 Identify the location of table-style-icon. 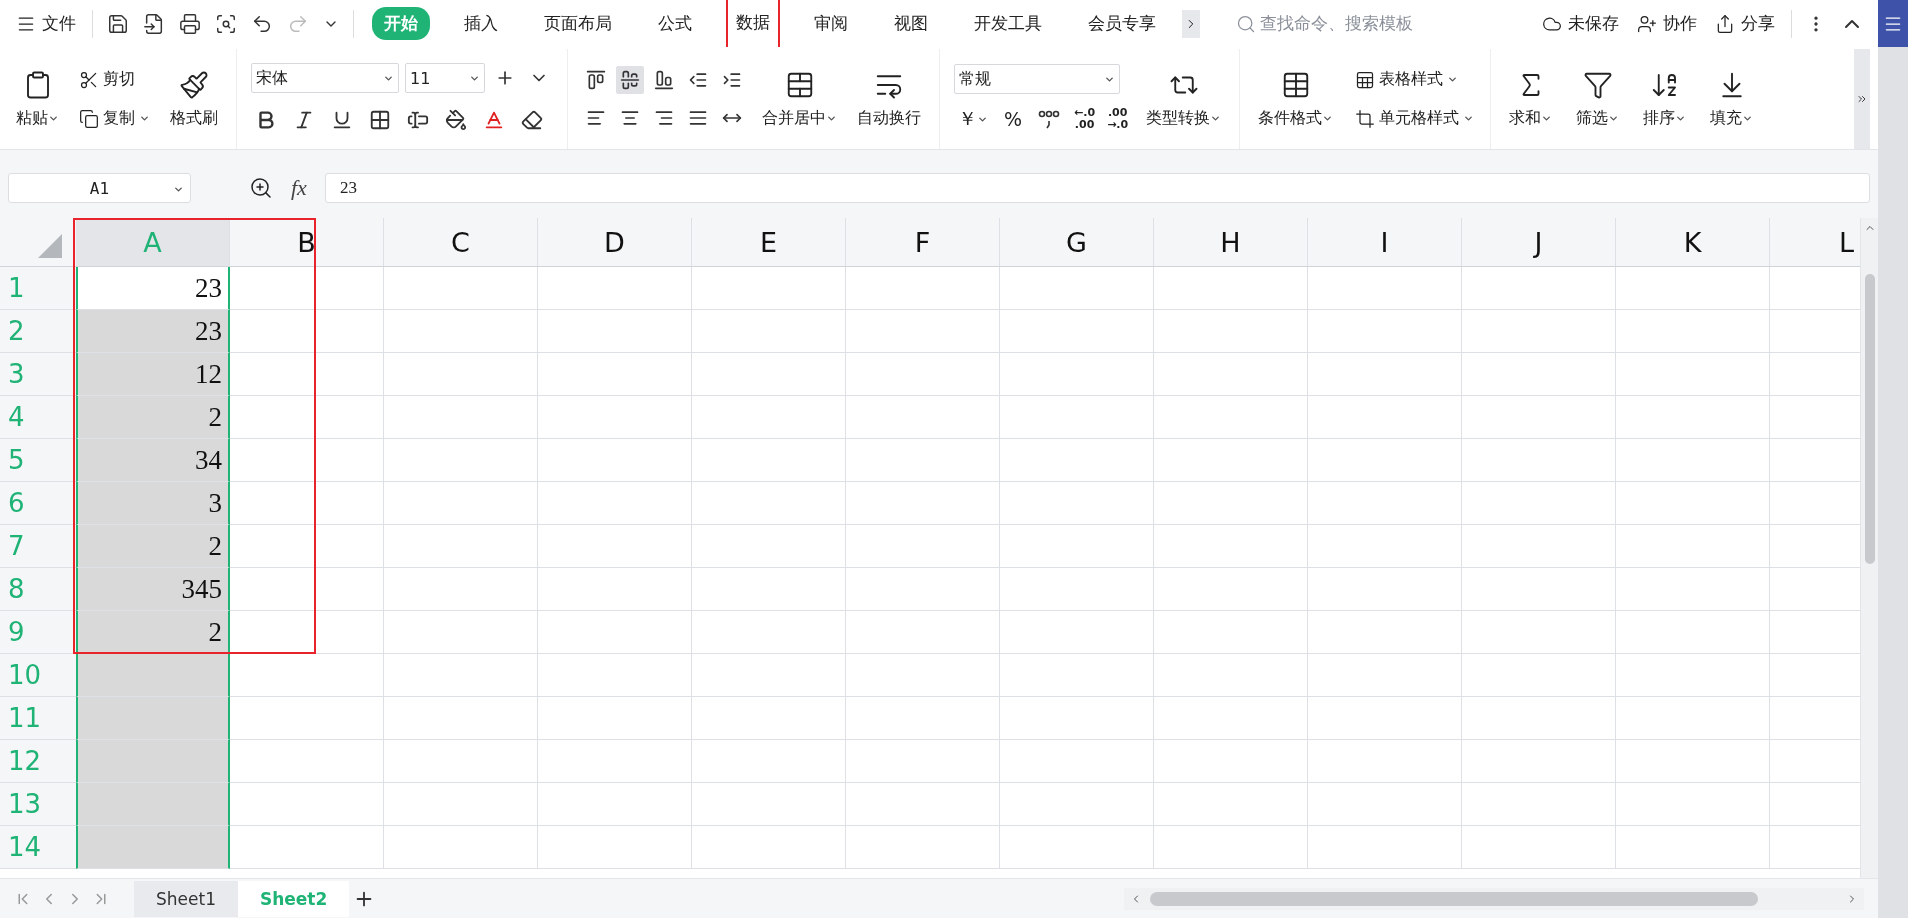
(1365, 79).